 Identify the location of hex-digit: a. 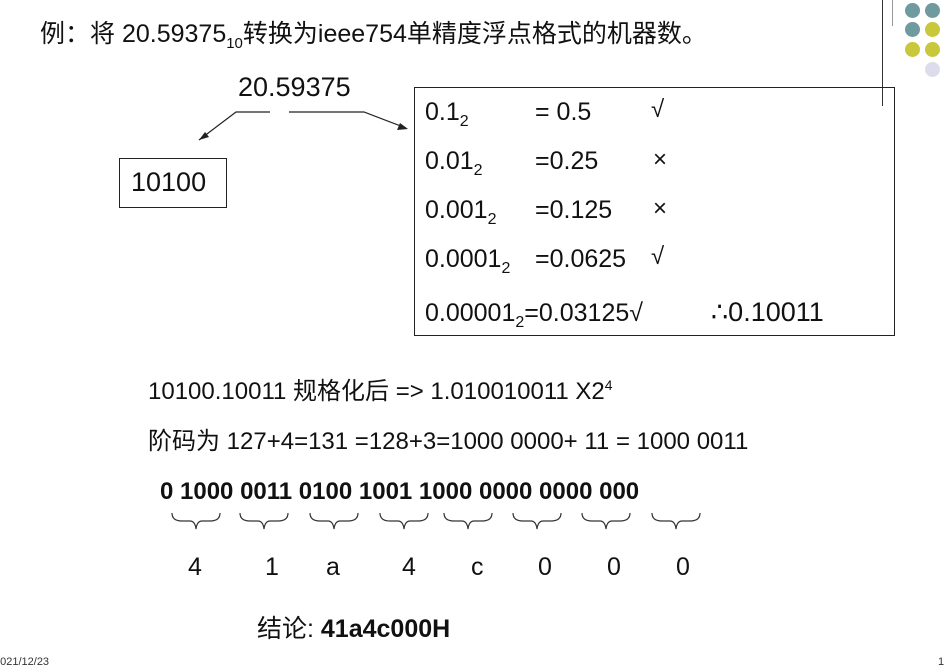
(333, 567).